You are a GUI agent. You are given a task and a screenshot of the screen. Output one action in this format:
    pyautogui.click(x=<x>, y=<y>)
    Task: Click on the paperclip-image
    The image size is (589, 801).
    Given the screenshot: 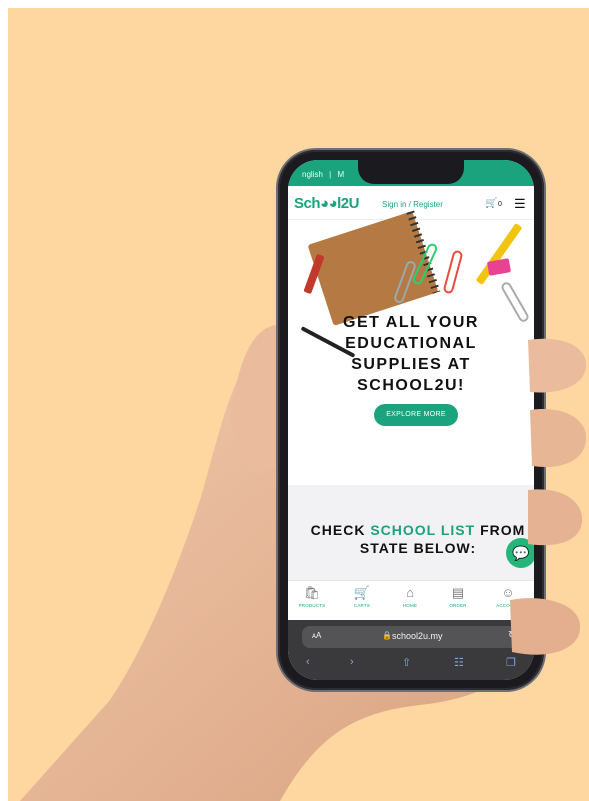 What is the action you would take?
    pyautogui.click(x=453, y=272)
    